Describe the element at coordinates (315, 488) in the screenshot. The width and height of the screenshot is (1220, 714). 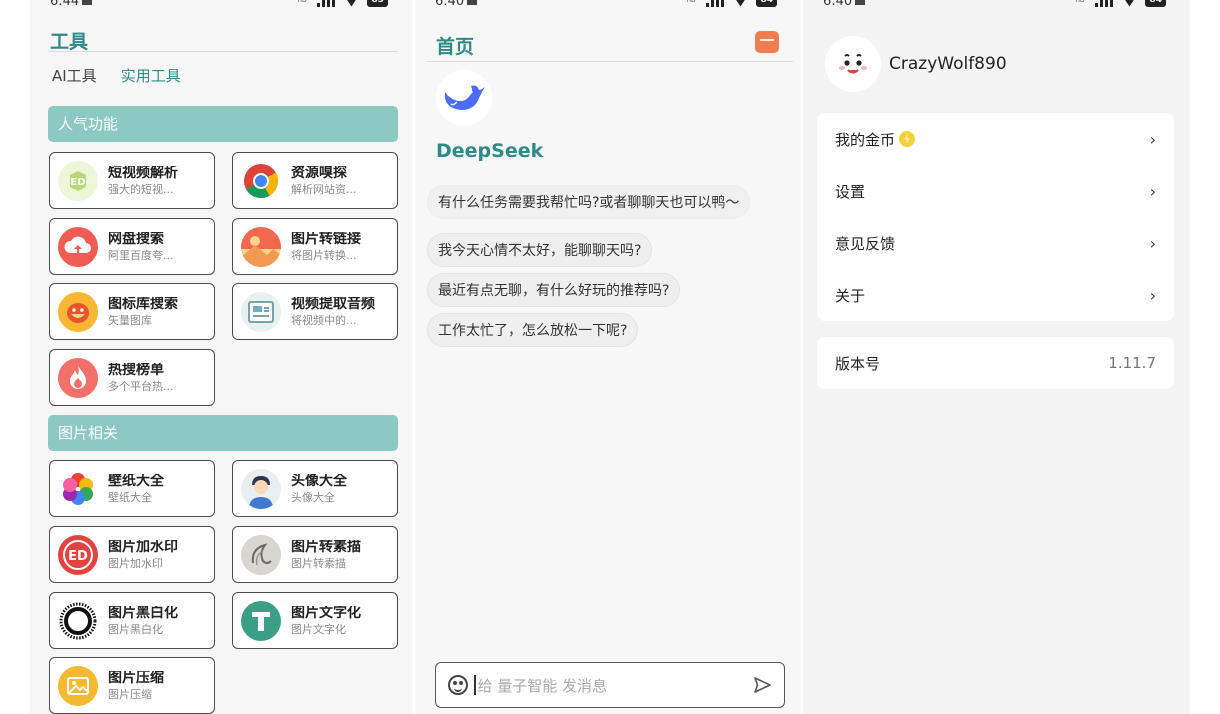
I see `tool-card-avatar: 头像大全 头像大全` at that location.